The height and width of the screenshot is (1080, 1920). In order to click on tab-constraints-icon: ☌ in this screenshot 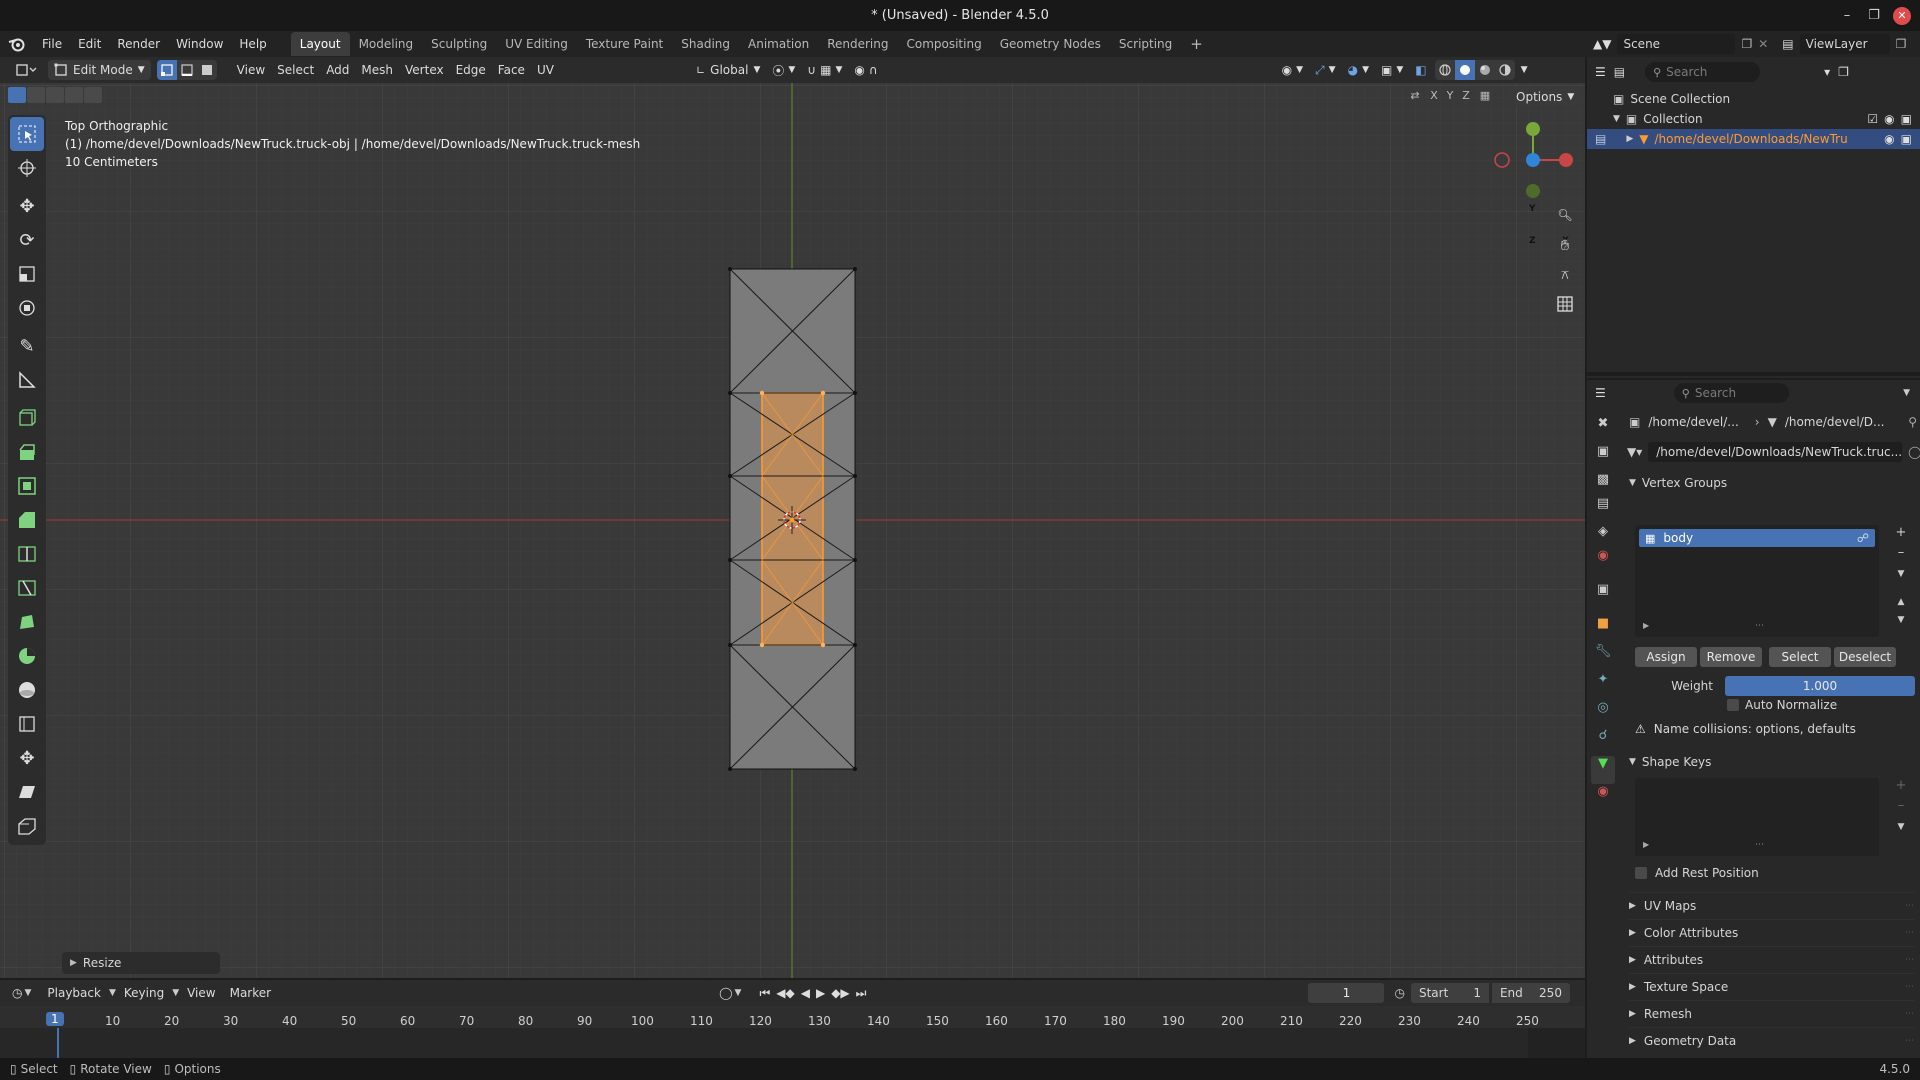, I will do `click(1603, 742)`.